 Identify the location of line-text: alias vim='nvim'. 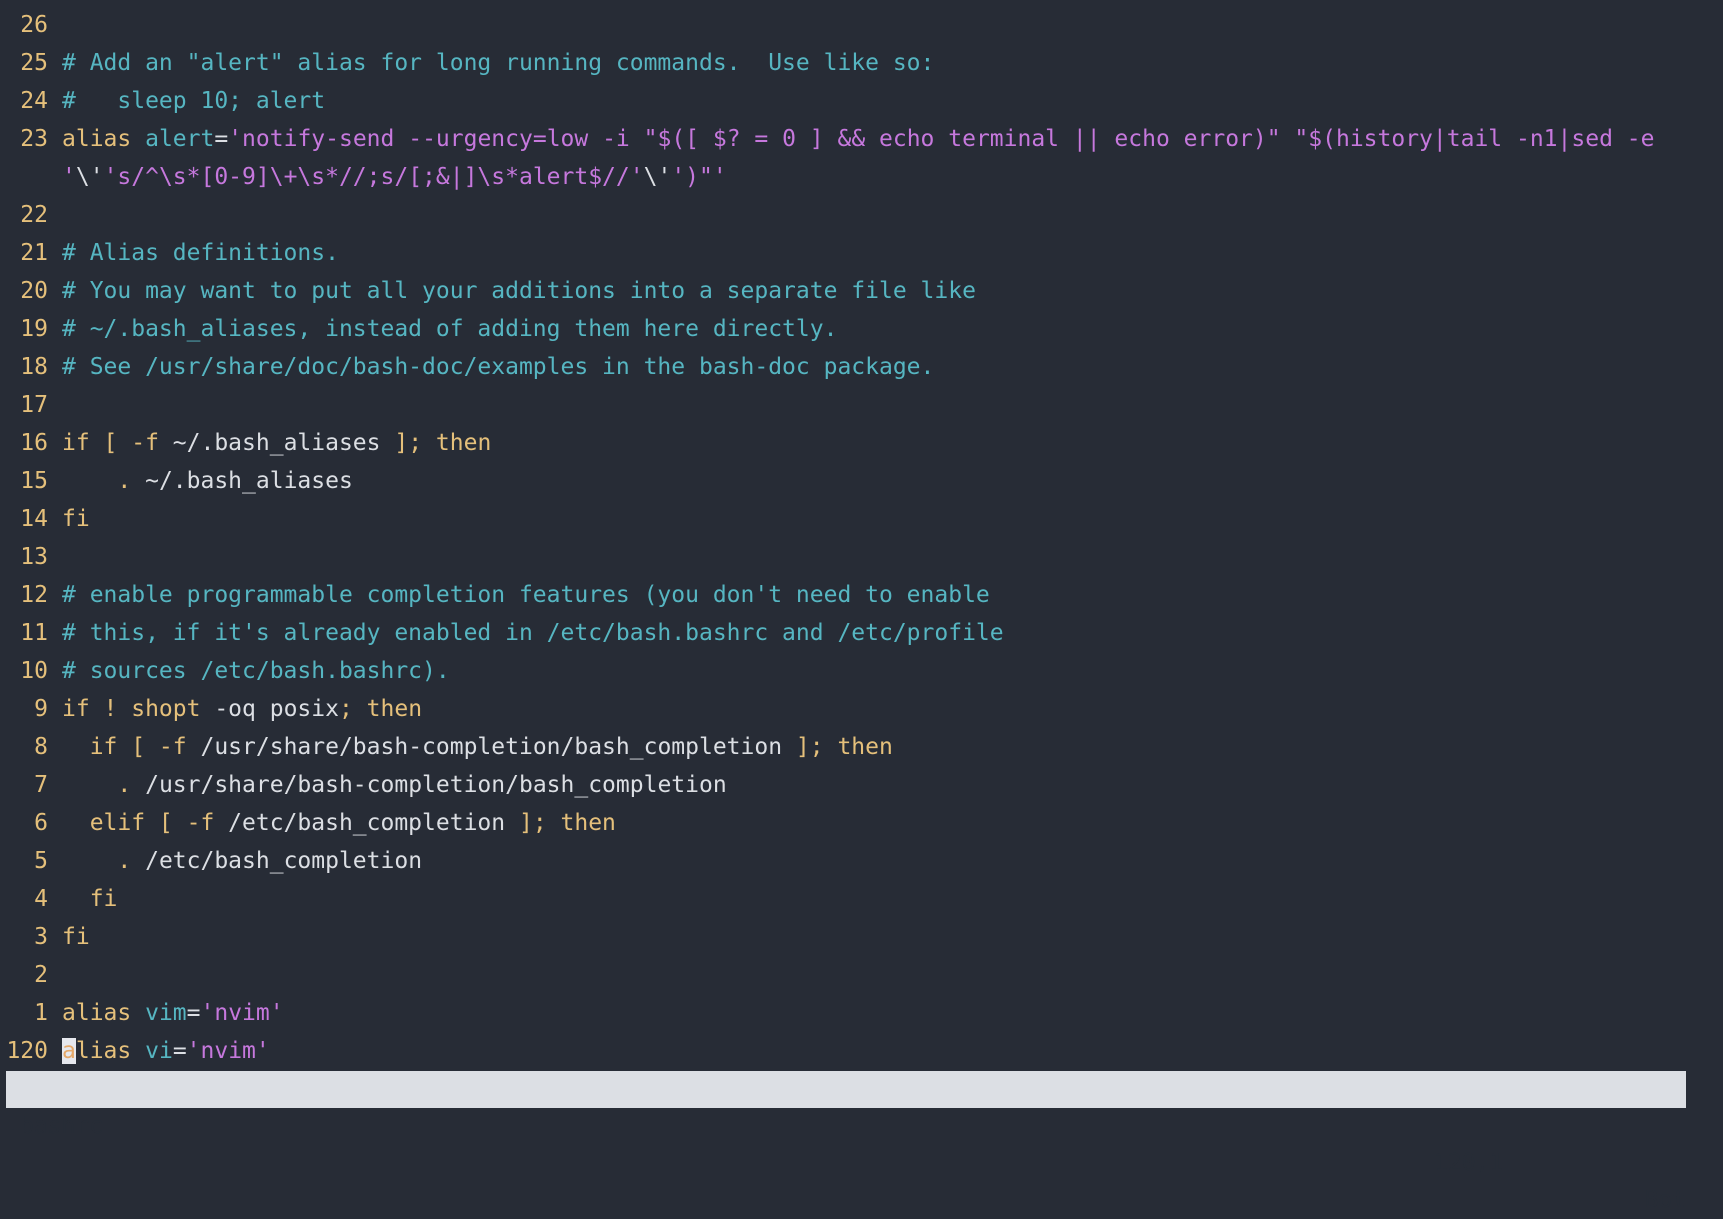
(892, 1013).